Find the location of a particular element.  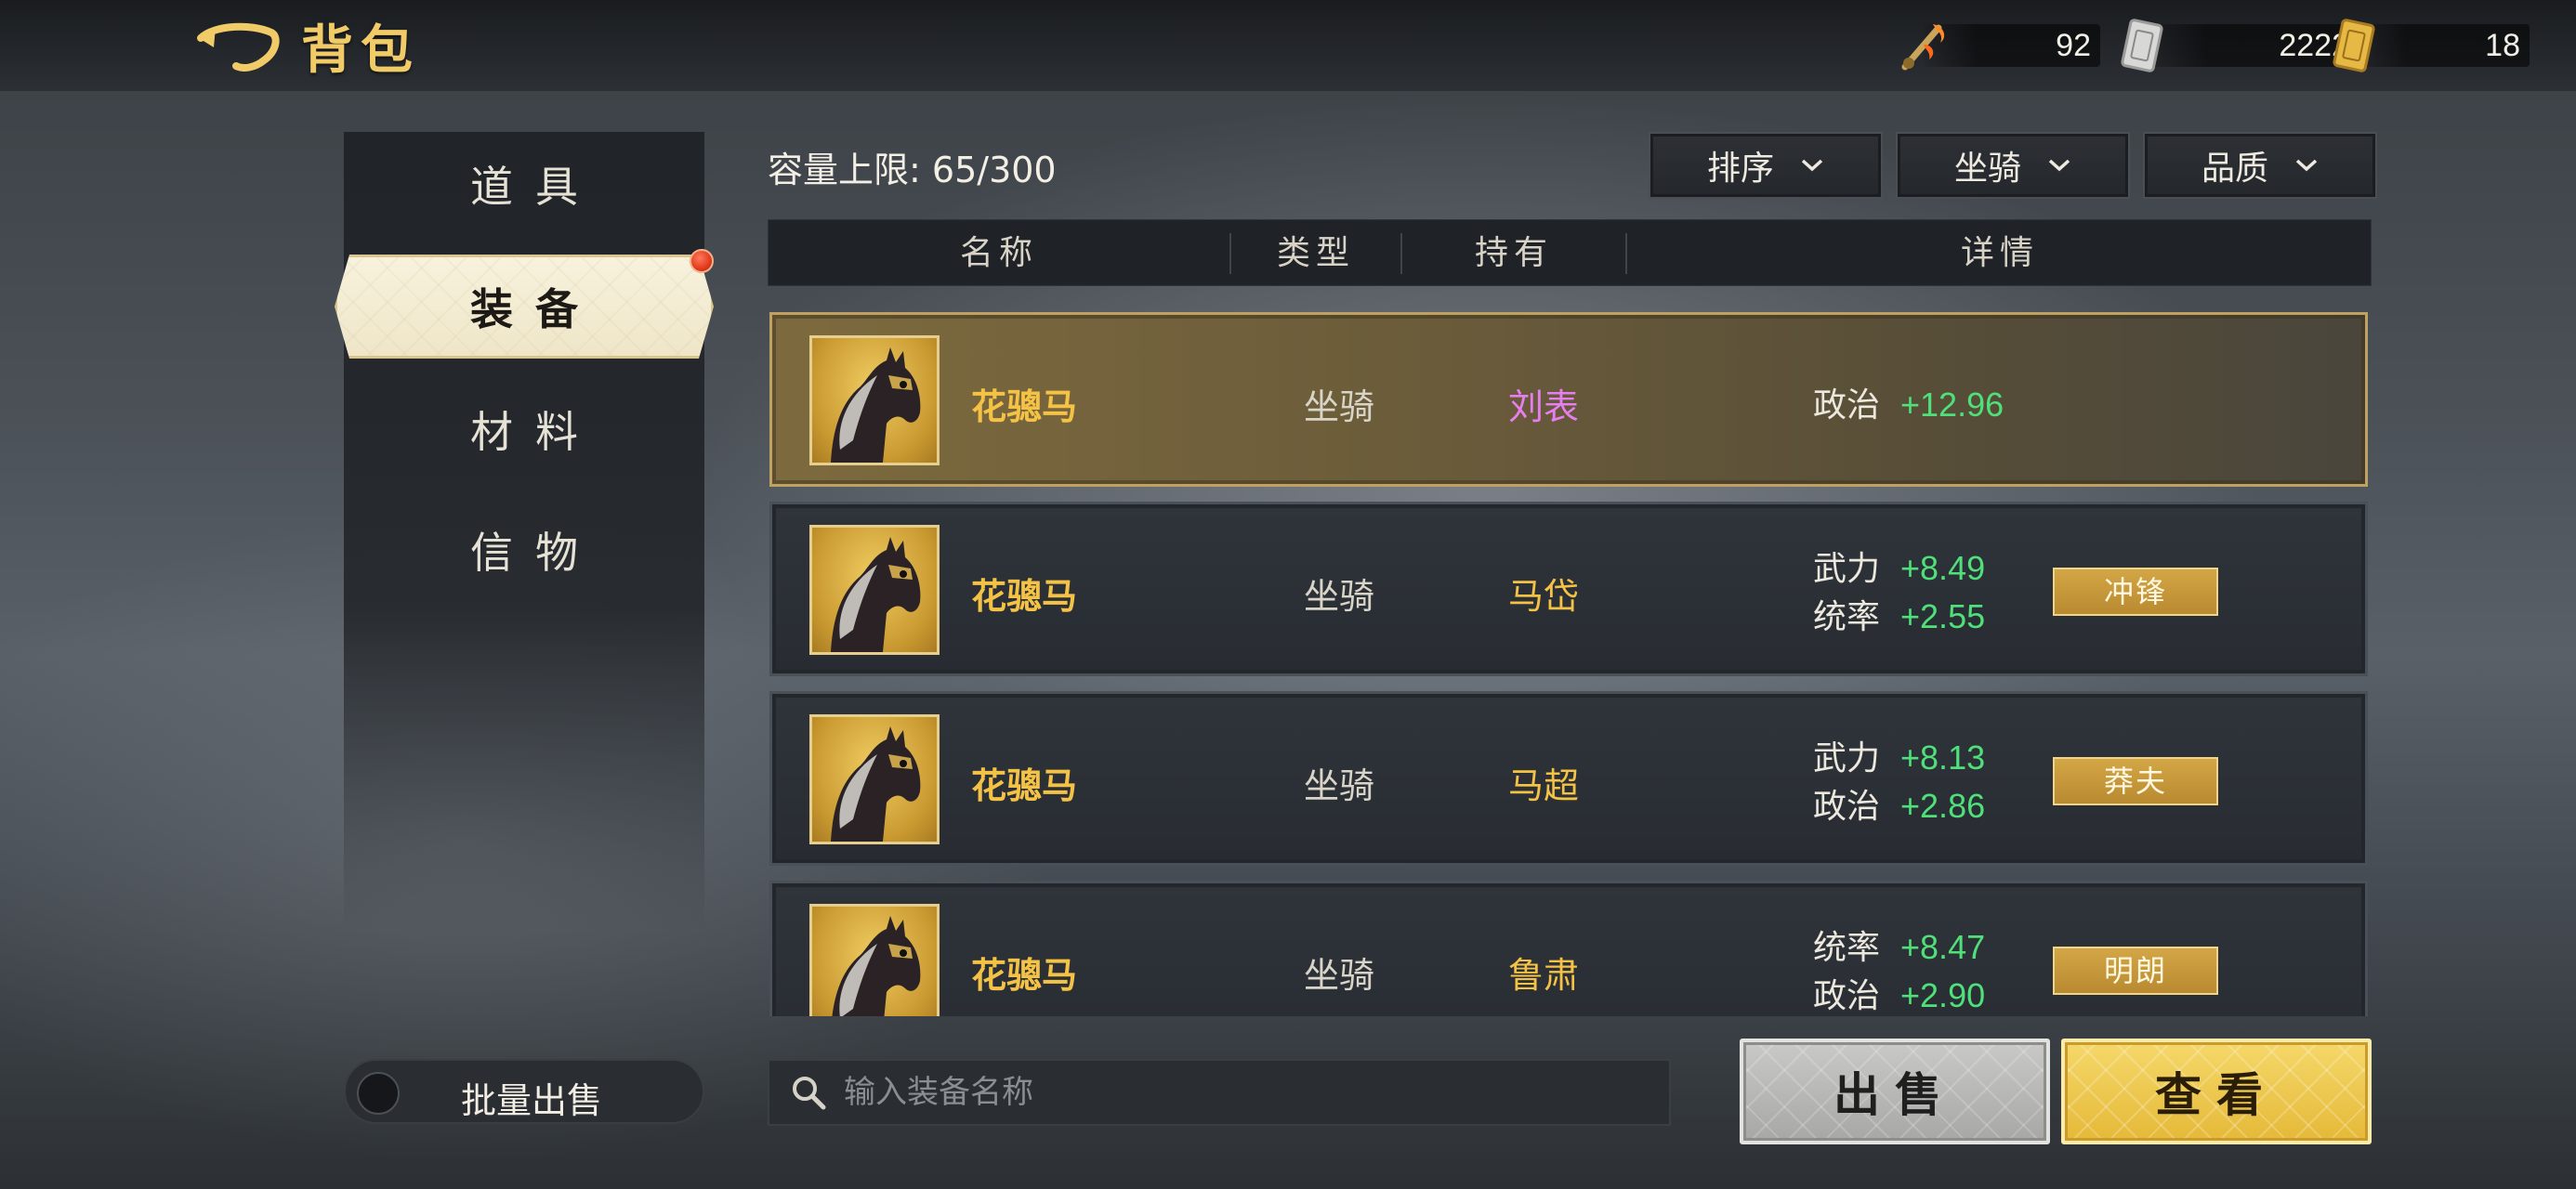

sidebar-item-materials: 材料 is located at coordinates (524, 429).